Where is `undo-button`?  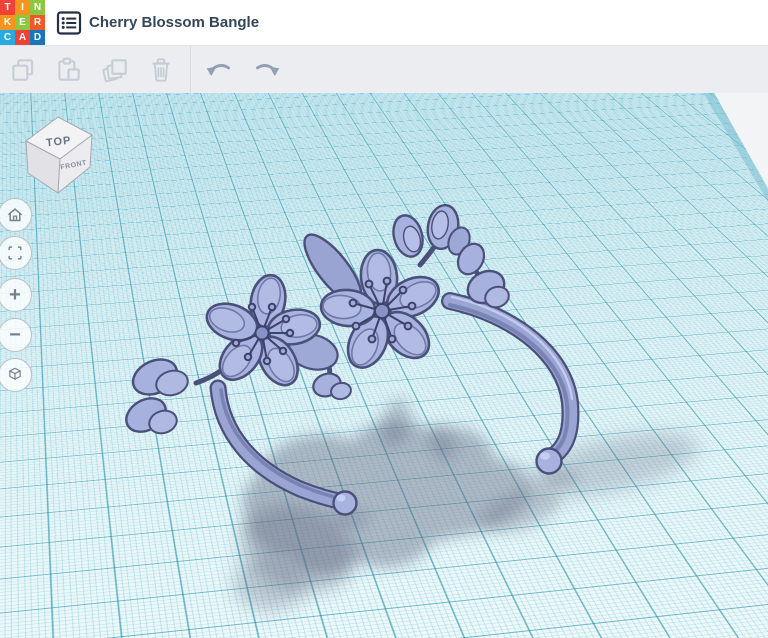 undo-button is located at coordinates (220, 70).